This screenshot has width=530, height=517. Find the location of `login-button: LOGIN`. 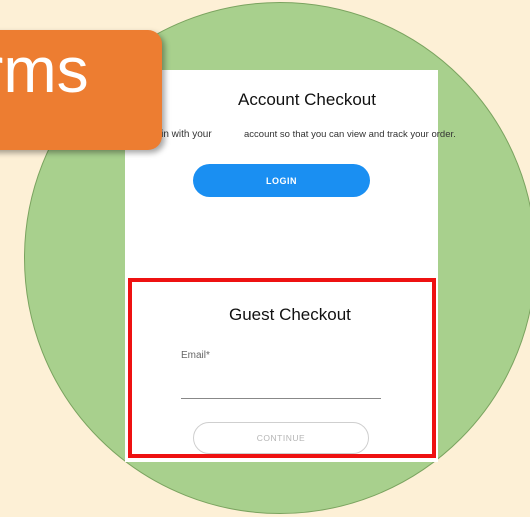

login-button: LOGIN is located at coordinates (281, 180).